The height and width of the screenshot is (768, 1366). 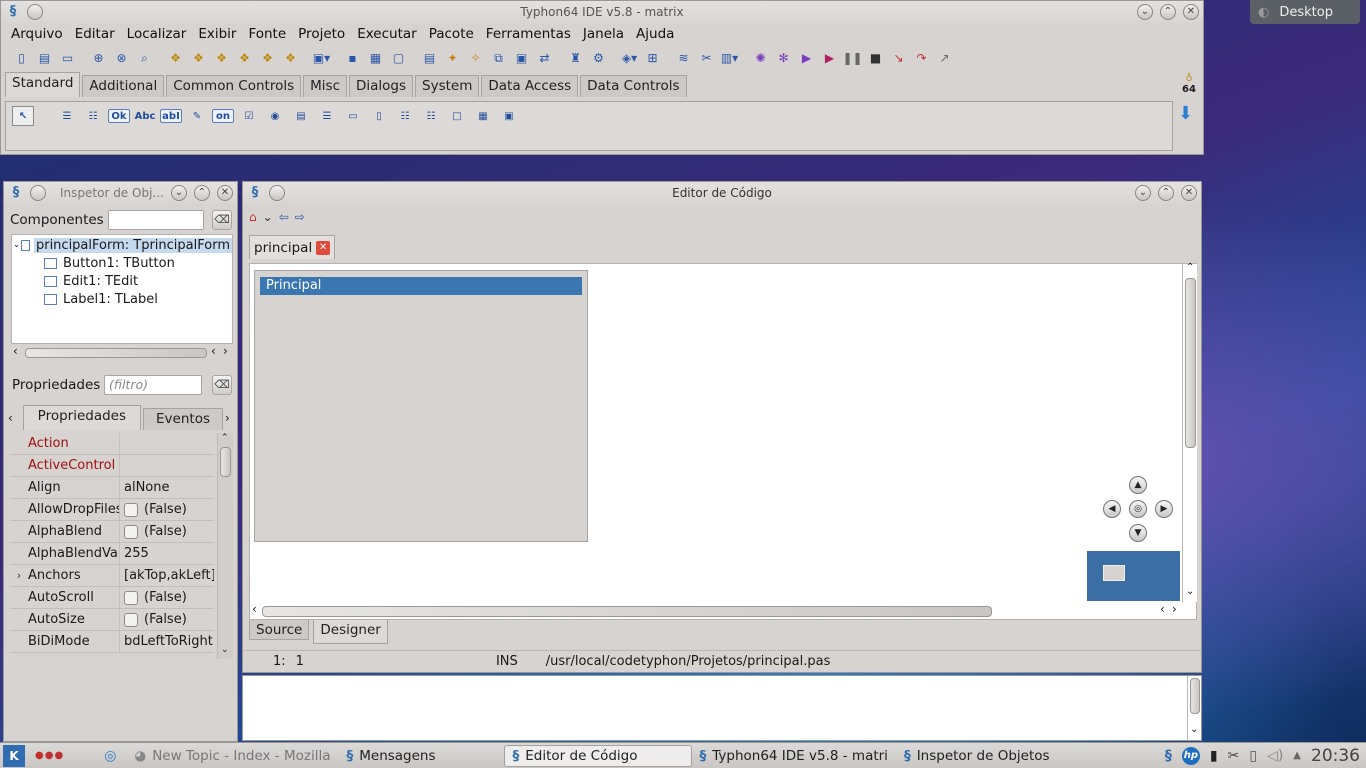 I want to click on open-dropdown-icon: ▣▾, so click(x=321, y=58).